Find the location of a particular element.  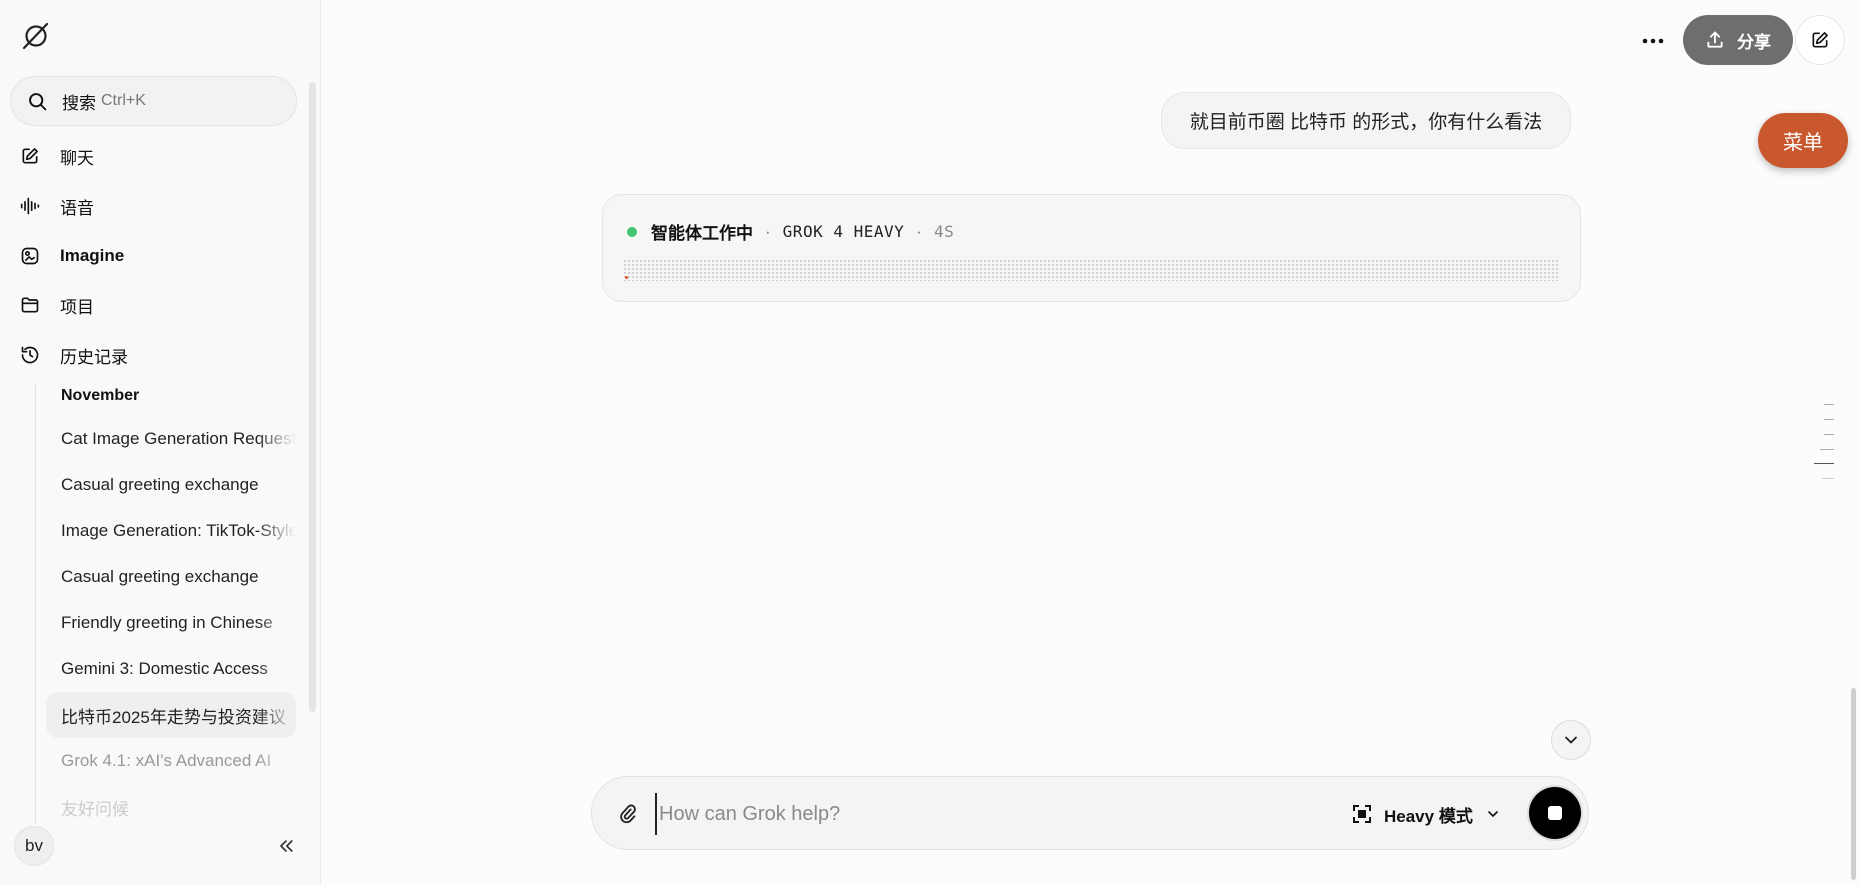

search-icon is located at coordinates (38, 101).